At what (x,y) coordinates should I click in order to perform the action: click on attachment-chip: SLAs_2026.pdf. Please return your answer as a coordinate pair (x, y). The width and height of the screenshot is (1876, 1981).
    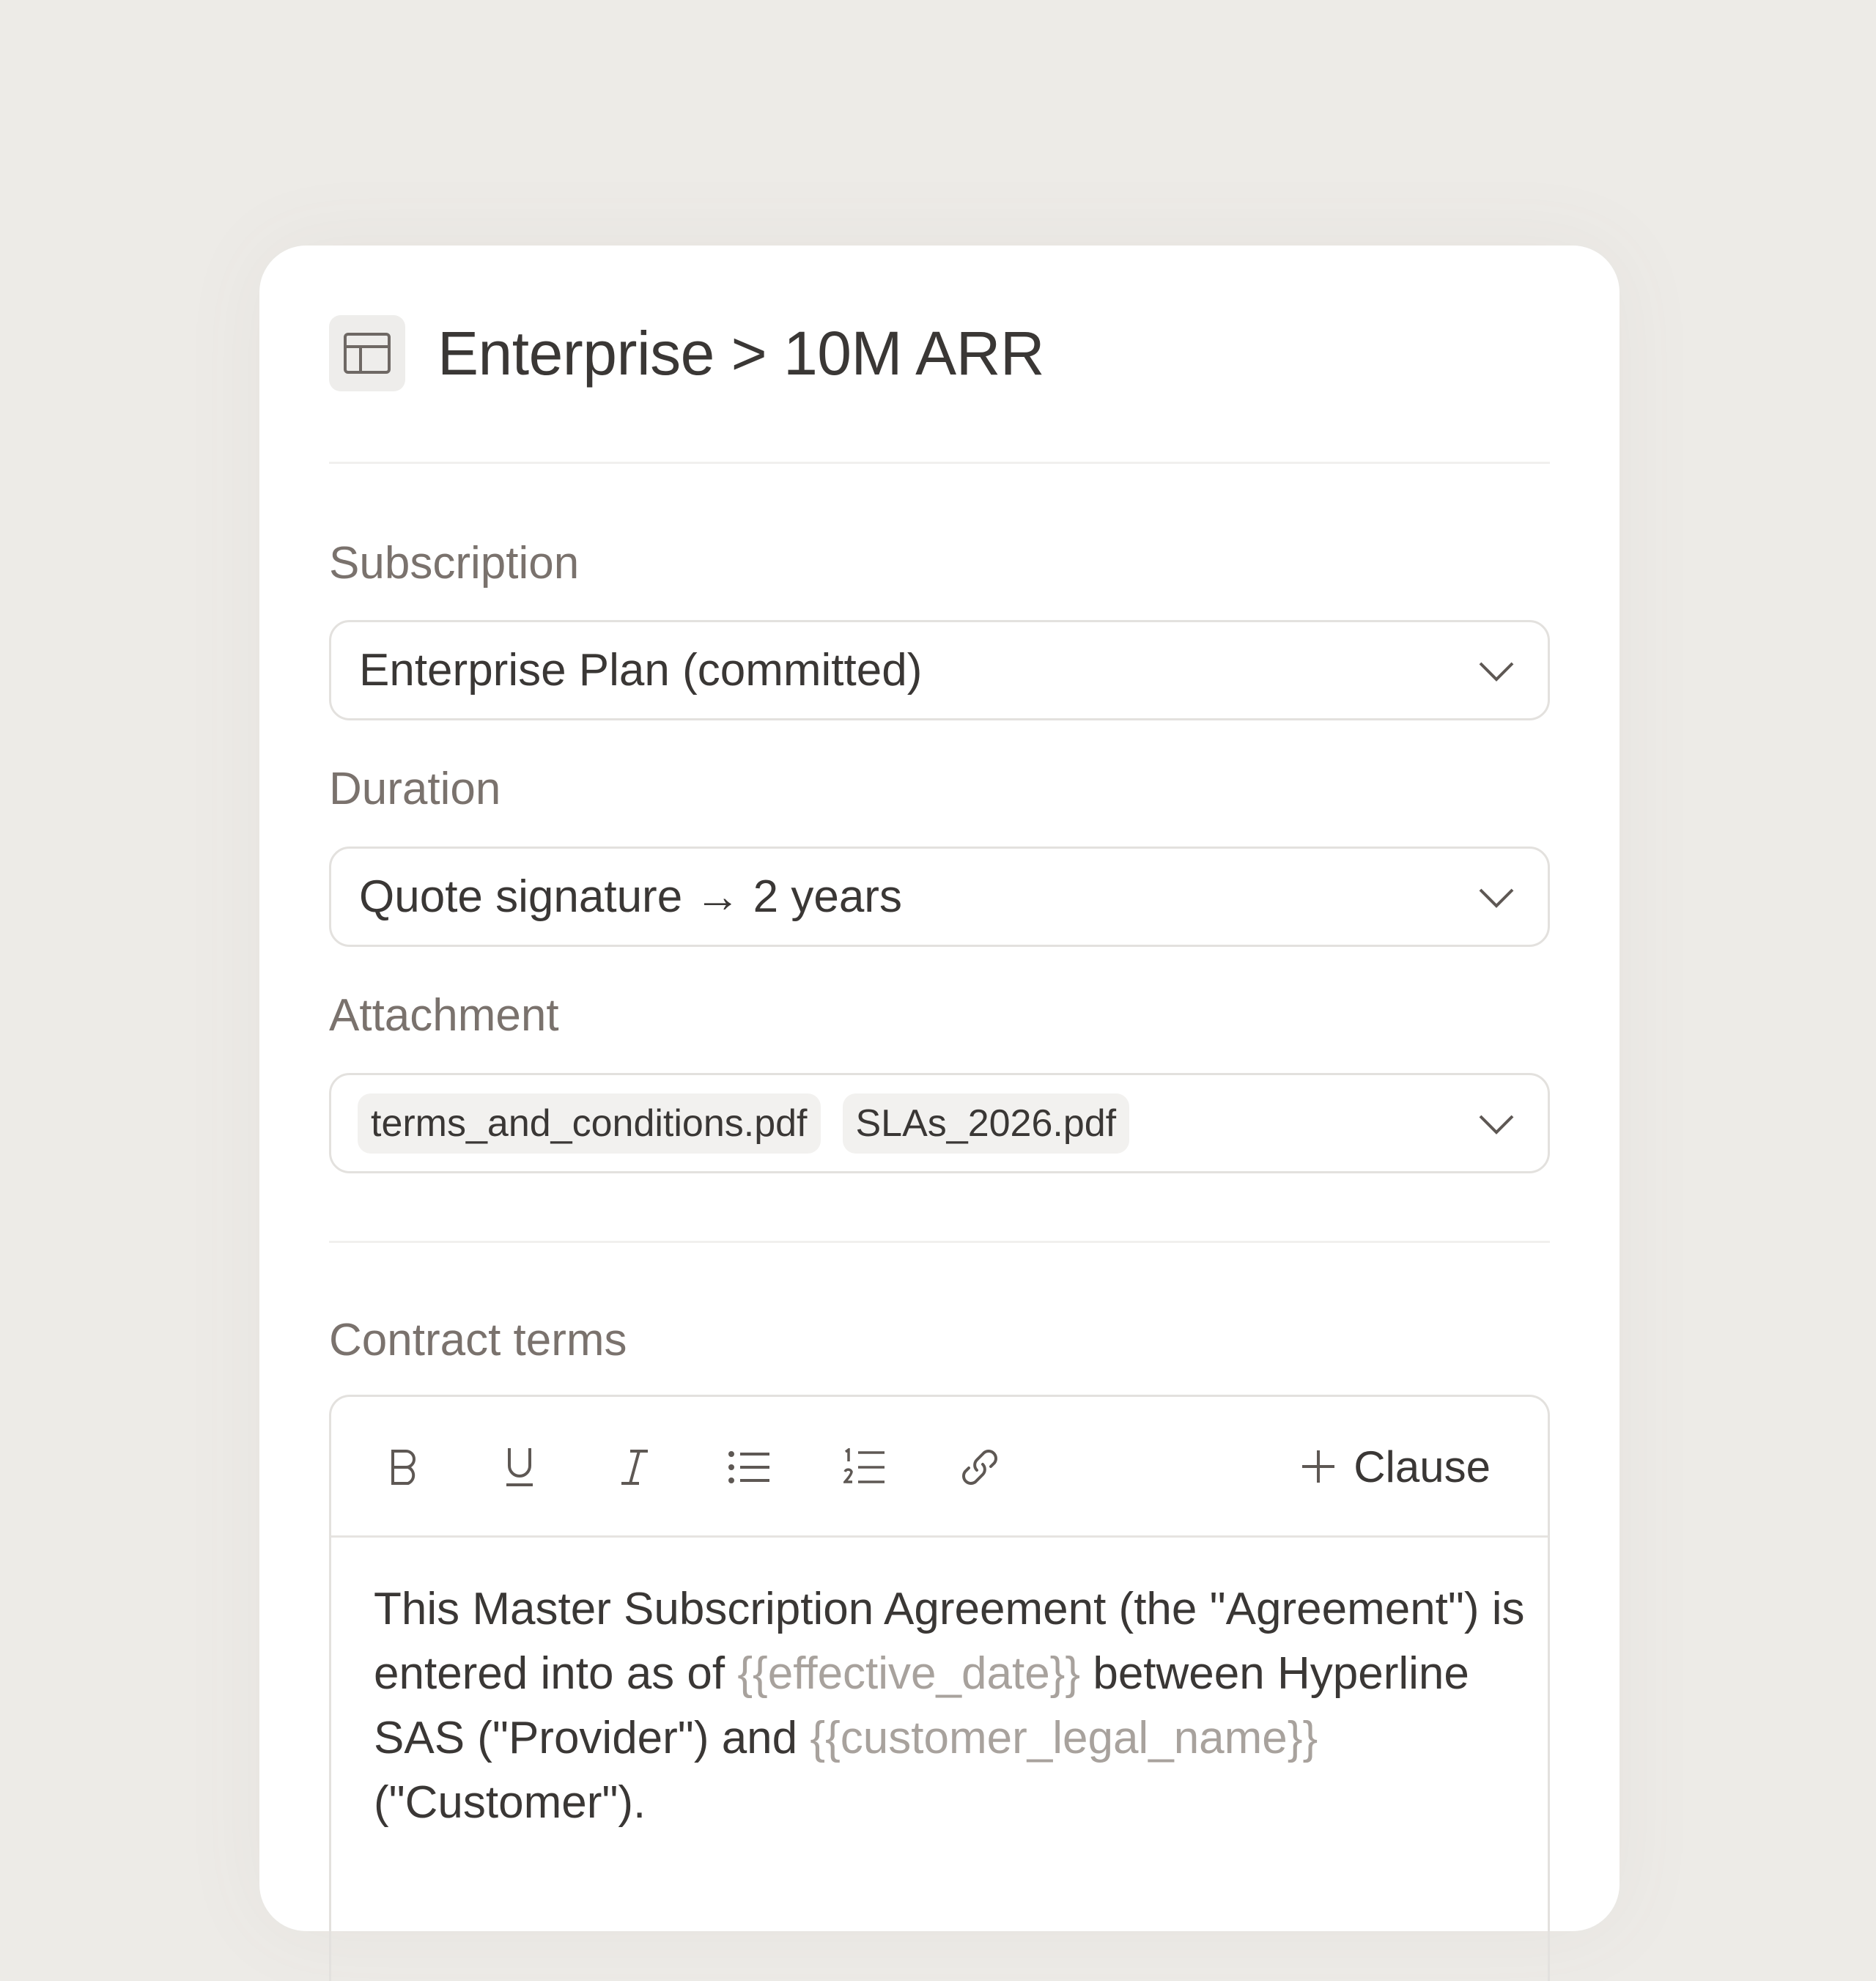
    Looking at the image, I should click on (986, 1123).